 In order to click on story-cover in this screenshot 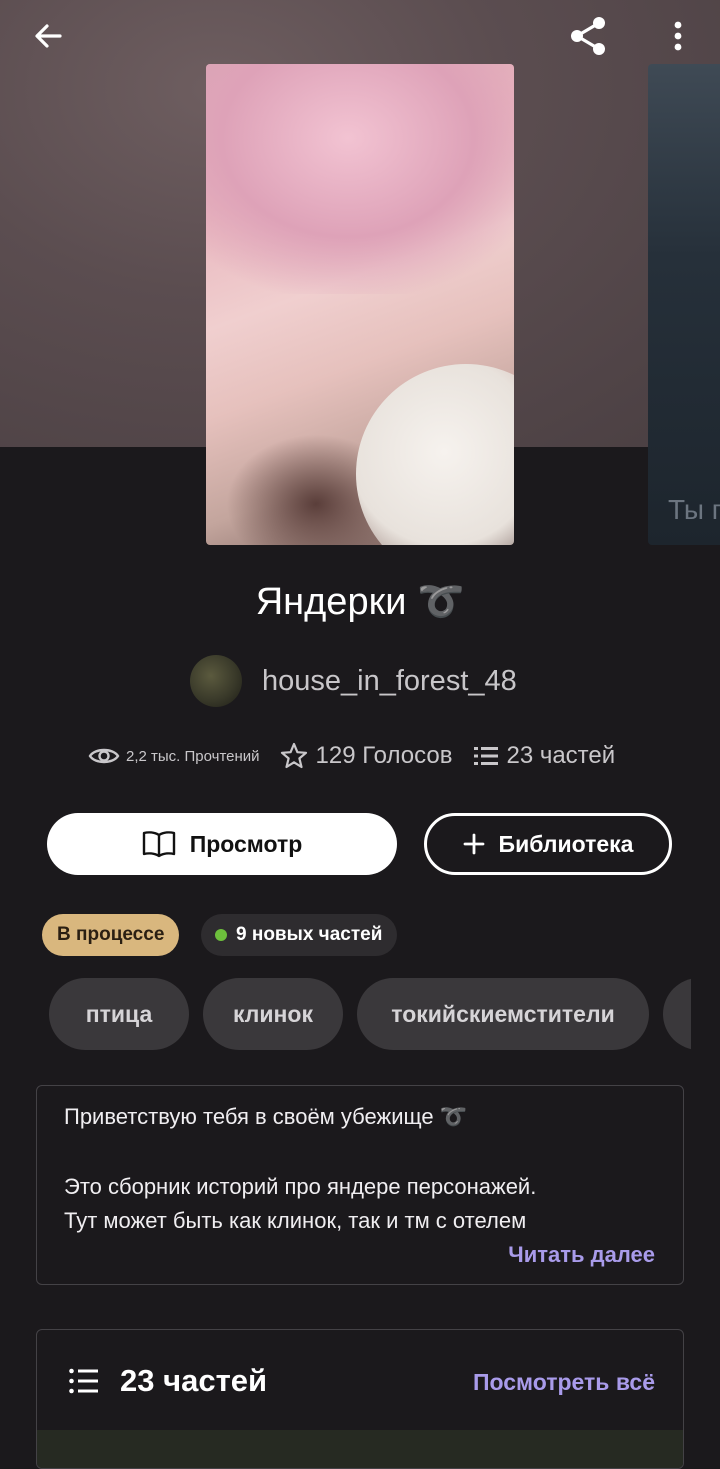, I will do `click(360, 304)`.